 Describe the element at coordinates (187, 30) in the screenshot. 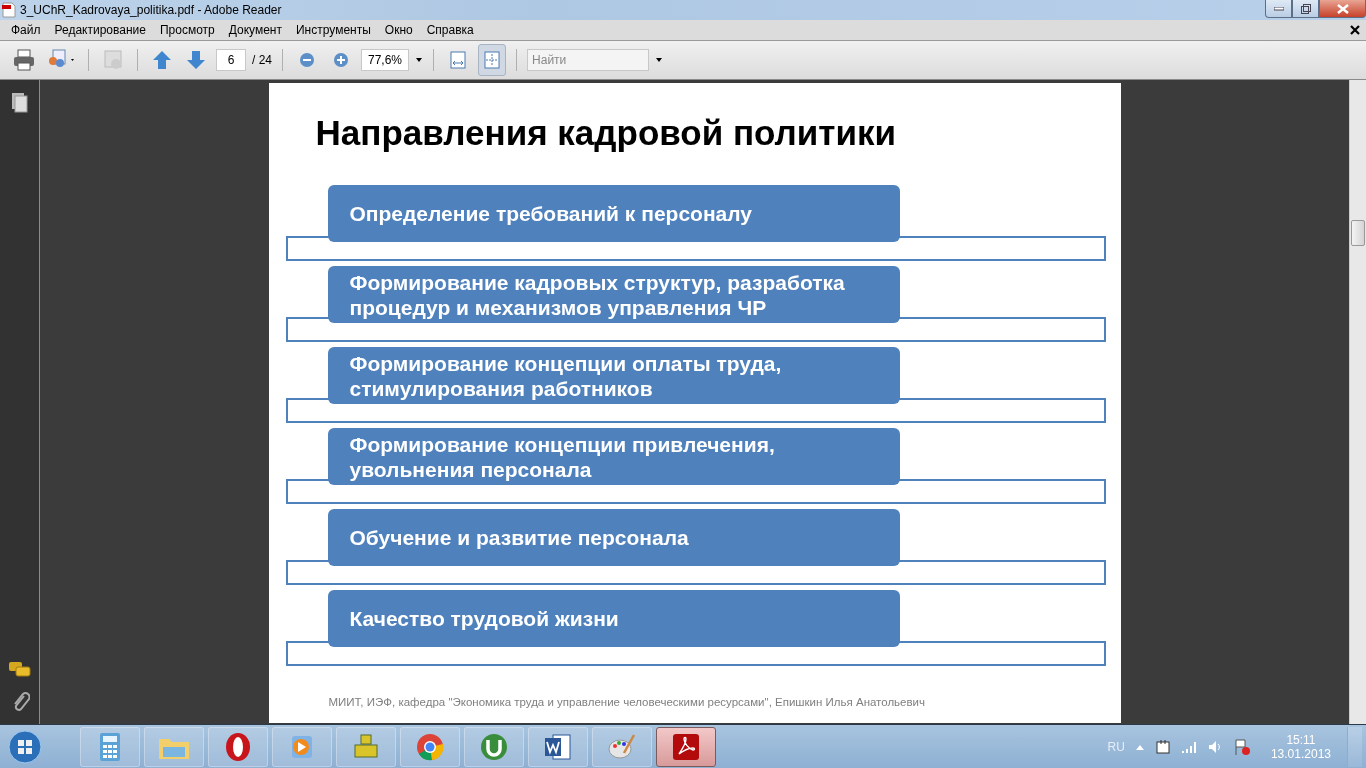

I see `menu-item: Просмотр` at that location.